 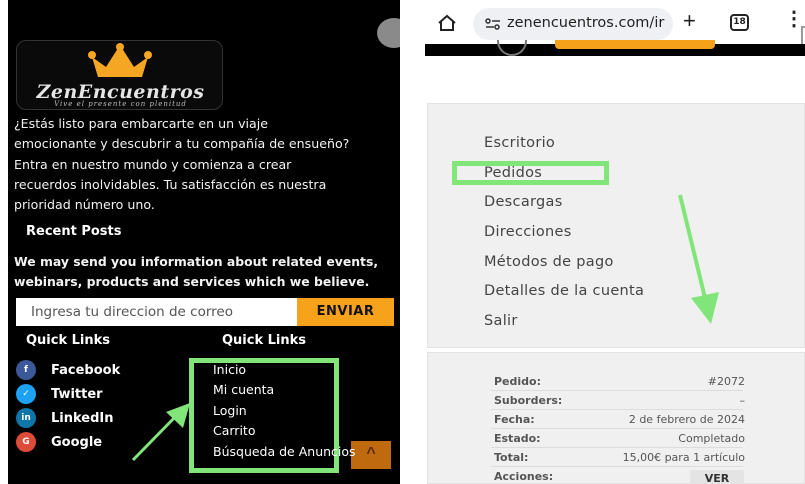 I want to click on facebook-icon: f, so click(x=26, y=370).